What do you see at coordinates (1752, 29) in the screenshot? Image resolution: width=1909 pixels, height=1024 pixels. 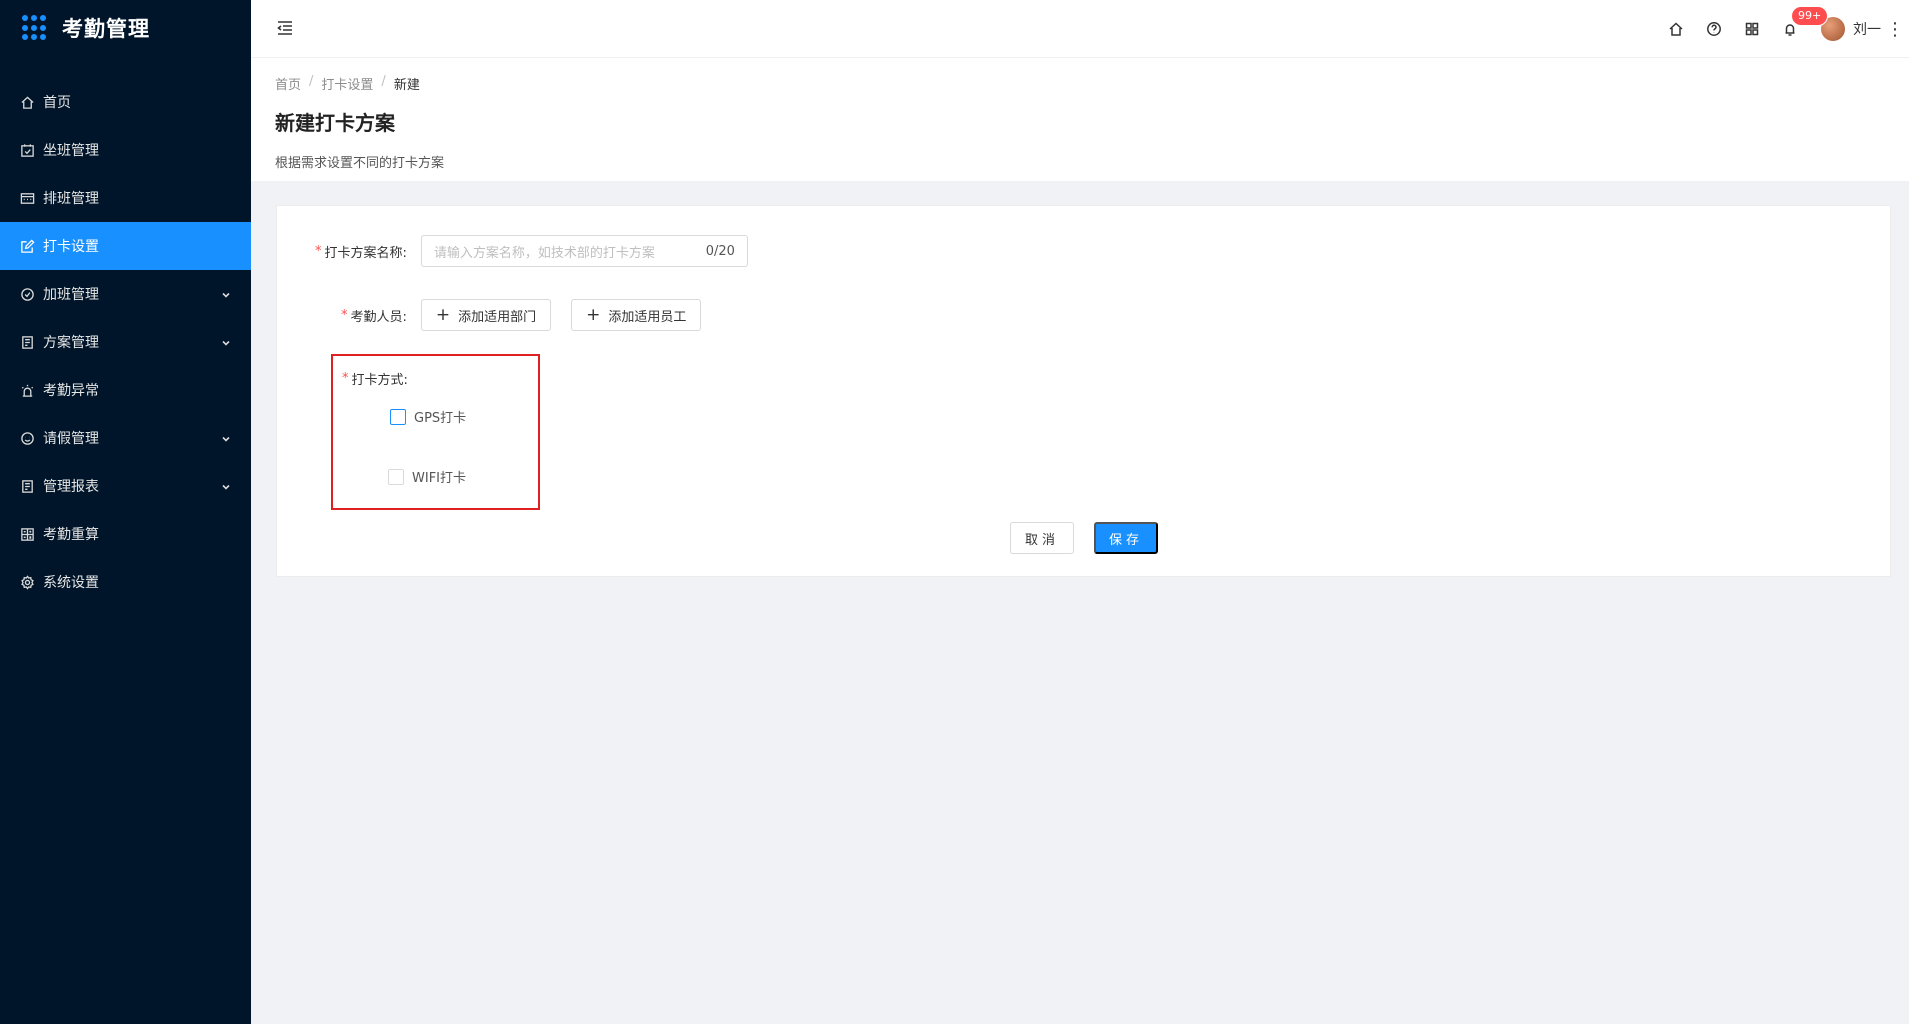 I see `apps-grid-icon` at bounding box center [1752, 29].